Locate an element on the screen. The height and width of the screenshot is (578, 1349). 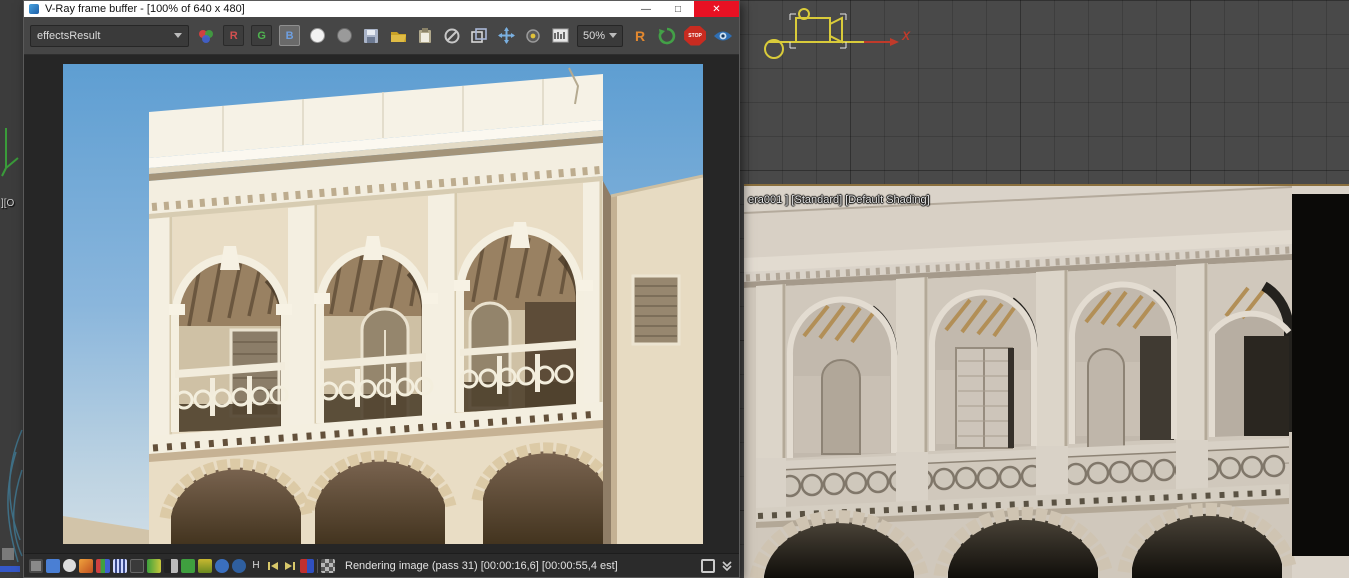
region-render-label: R is located at coordinates (640, 35).